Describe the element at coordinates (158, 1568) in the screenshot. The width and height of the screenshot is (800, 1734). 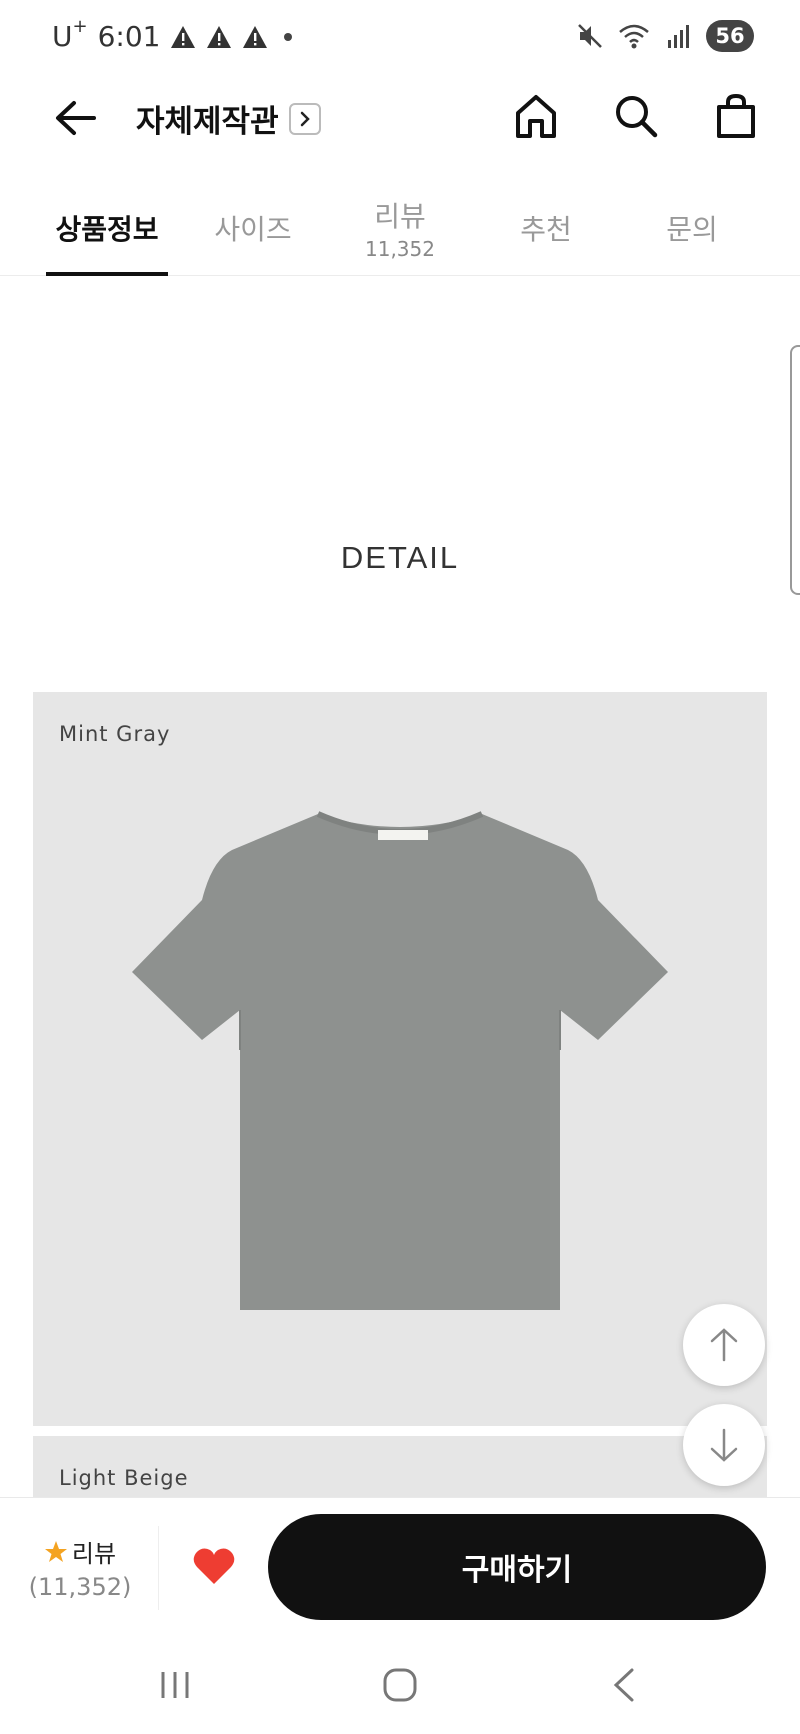
I see `divider` at that location.